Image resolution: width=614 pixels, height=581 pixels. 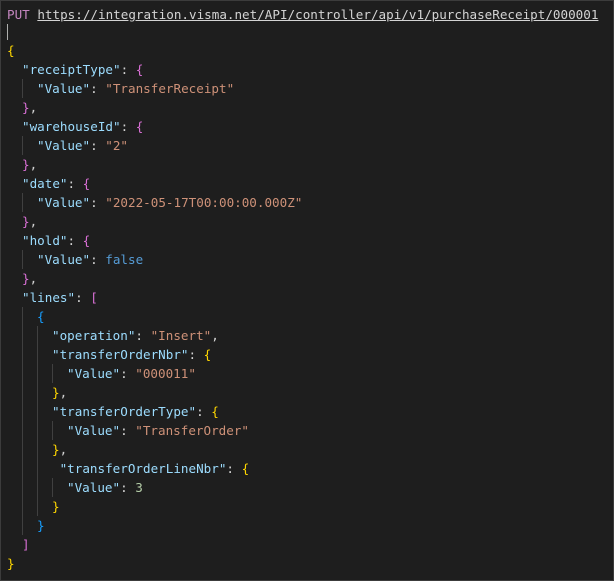 What do you see at coordinates (128, 430) in the screenshot?
I see `code-line: "Value": "TransferOrder"` at bounding box center [128, 430].